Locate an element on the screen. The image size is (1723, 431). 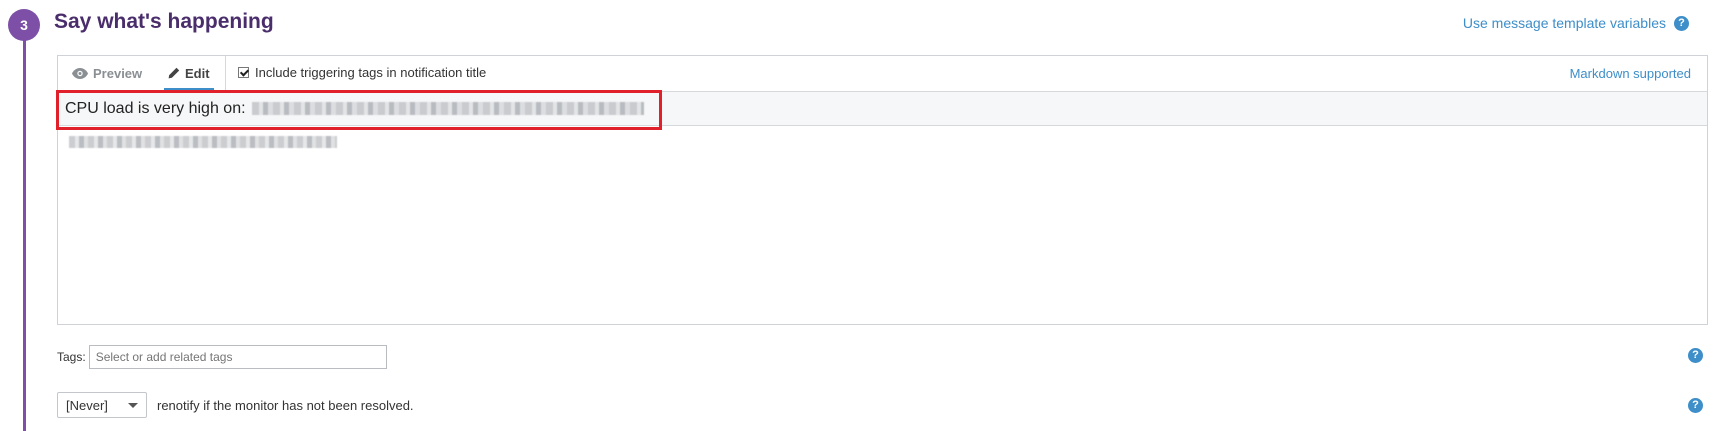
step-rail is located at coordinates (24, 226).